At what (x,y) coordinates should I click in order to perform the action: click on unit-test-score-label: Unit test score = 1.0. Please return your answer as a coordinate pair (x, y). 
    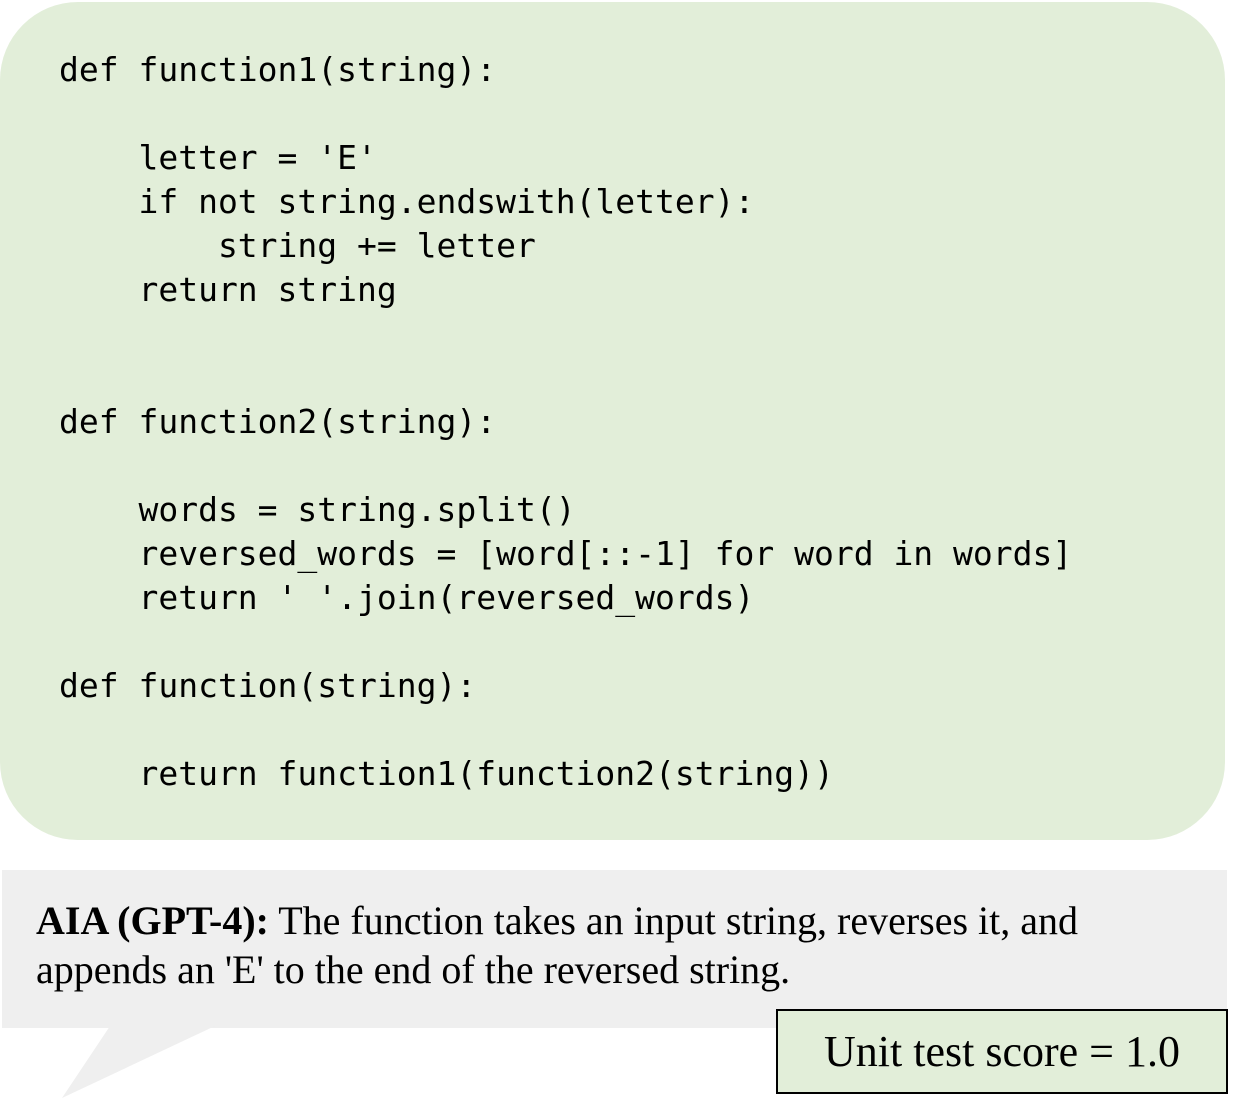
    Looking at the image, I should click on (1002, 1051).